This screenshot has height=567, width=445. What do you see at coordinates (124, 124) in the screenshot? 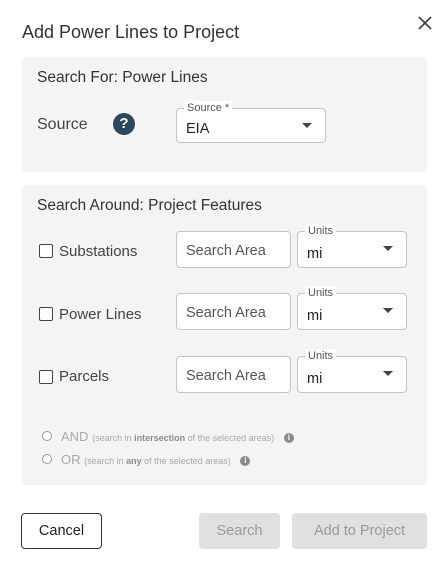
I see `help-icon: ?` at bounding box center [124, 124].